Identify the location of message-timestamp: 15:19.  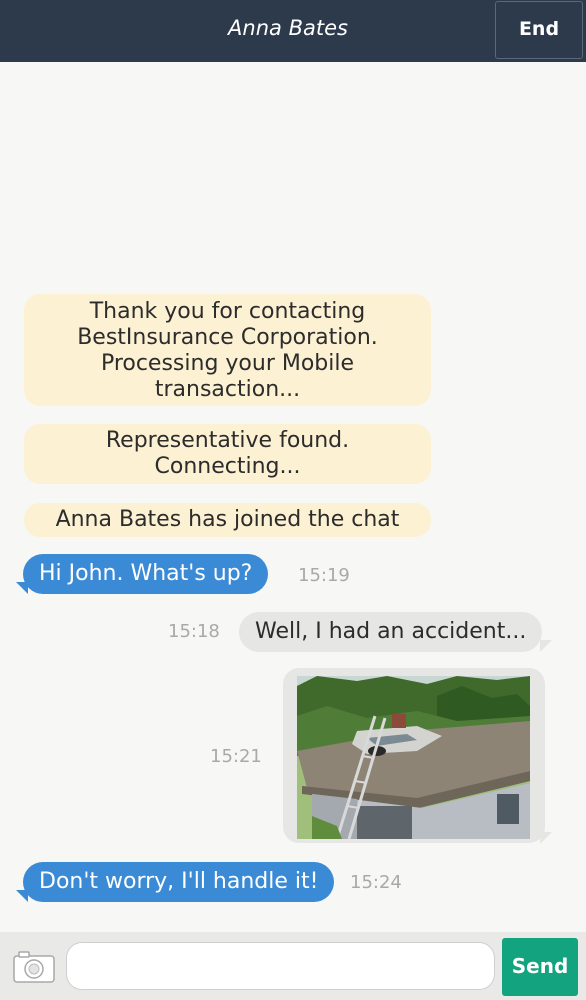
(324, 575).